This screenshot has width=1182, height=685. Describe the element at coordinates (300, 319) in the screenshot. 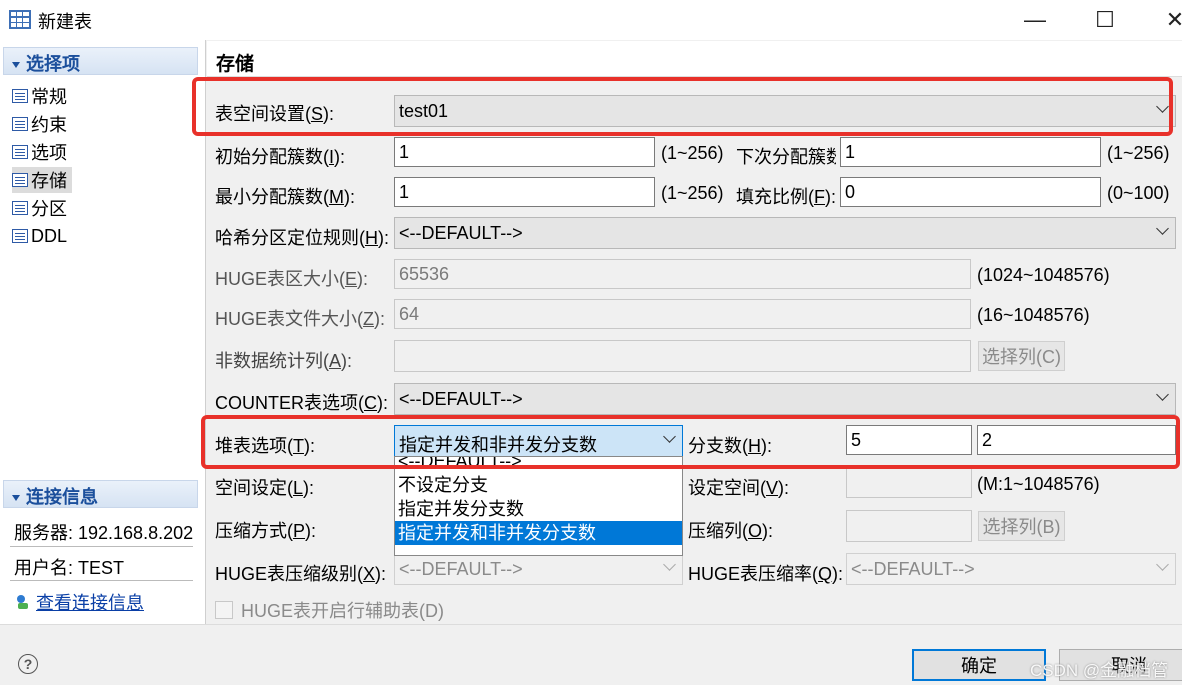

I see `huge-file-label: HUGE表文件大小(Z):` at that location.